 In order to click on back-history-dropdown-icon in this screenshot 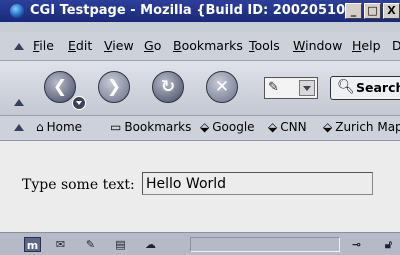, I will do `click(79, 103)`.